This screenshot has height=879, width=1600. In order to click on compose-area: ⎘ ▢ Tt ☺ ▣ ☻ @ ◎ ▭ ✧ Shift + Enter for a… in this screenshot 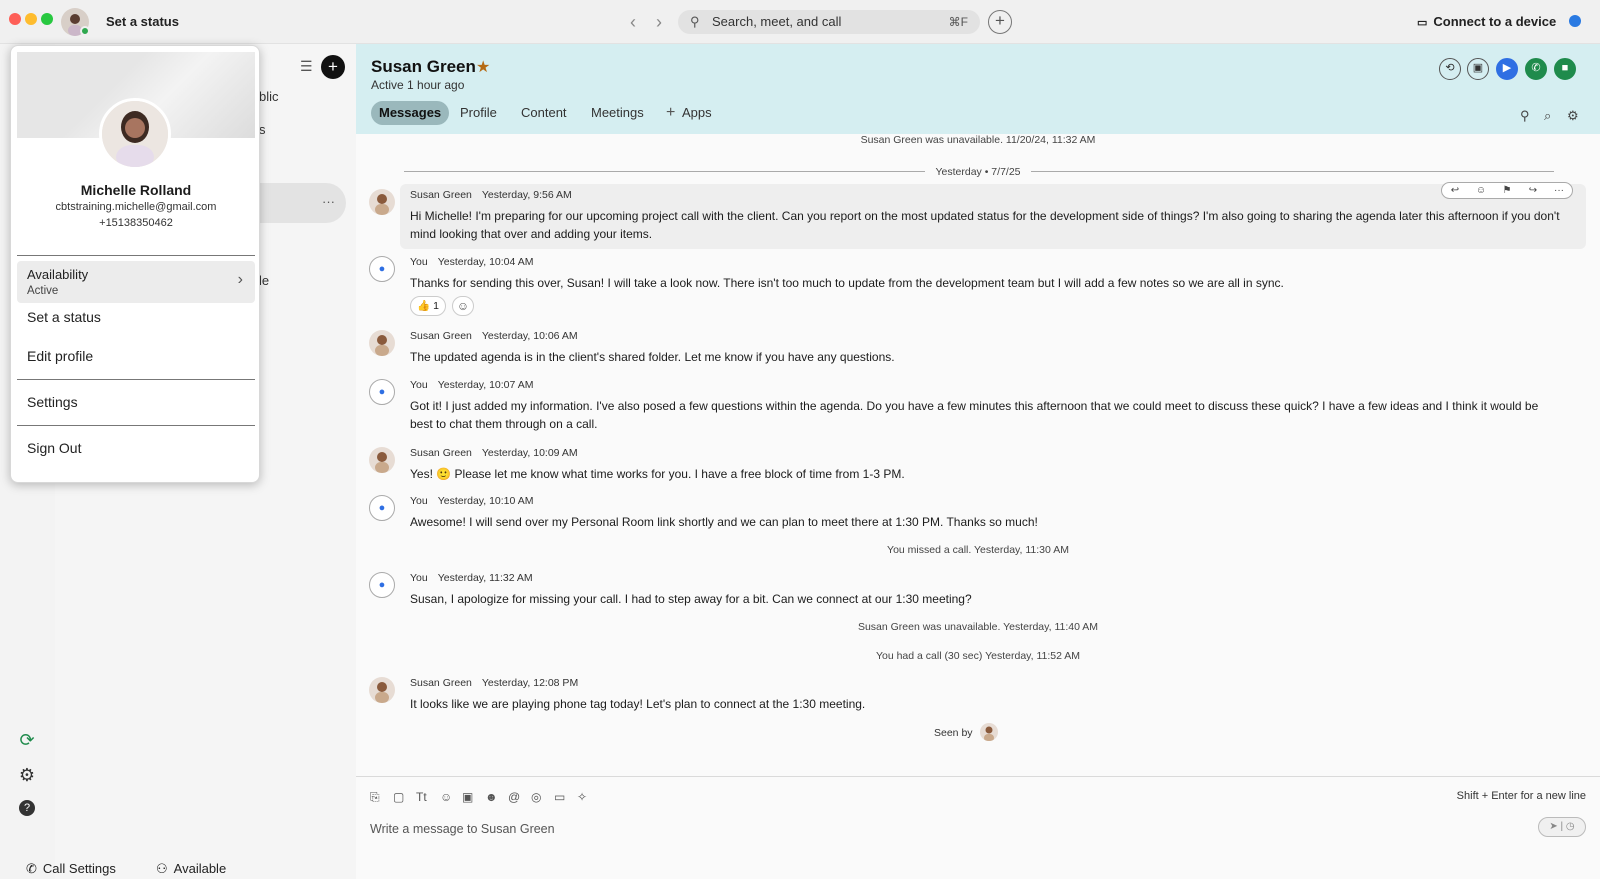, I will do `click(978, 827)`.